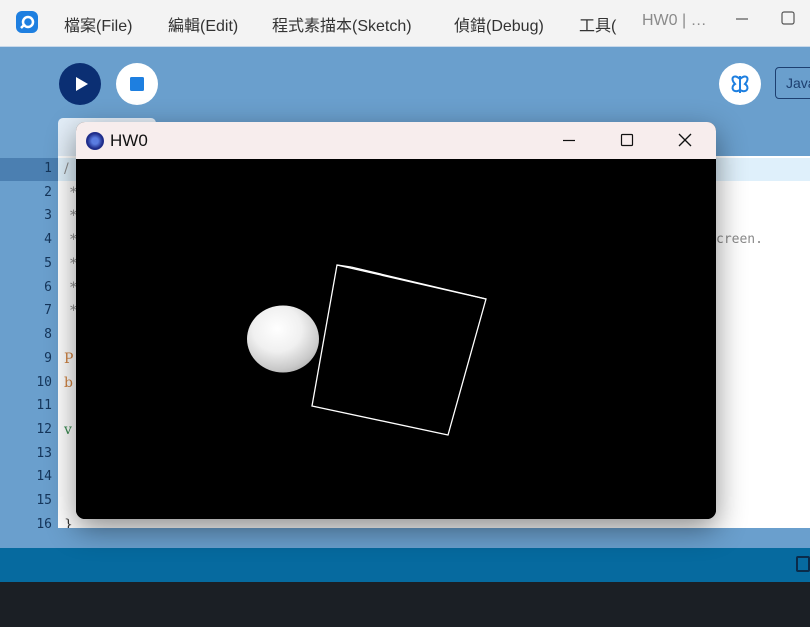 The height and width of the screenshot is (627, 810). I want to click on stop-icon, so click(137, 84).